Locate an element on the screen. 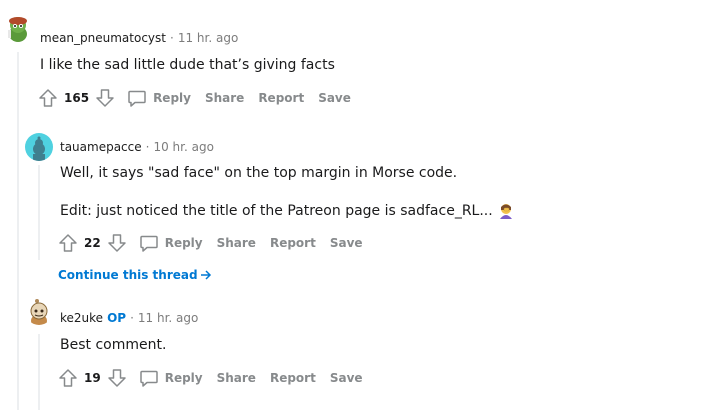  vote-count: 22 is located at coordinates (92, 243).